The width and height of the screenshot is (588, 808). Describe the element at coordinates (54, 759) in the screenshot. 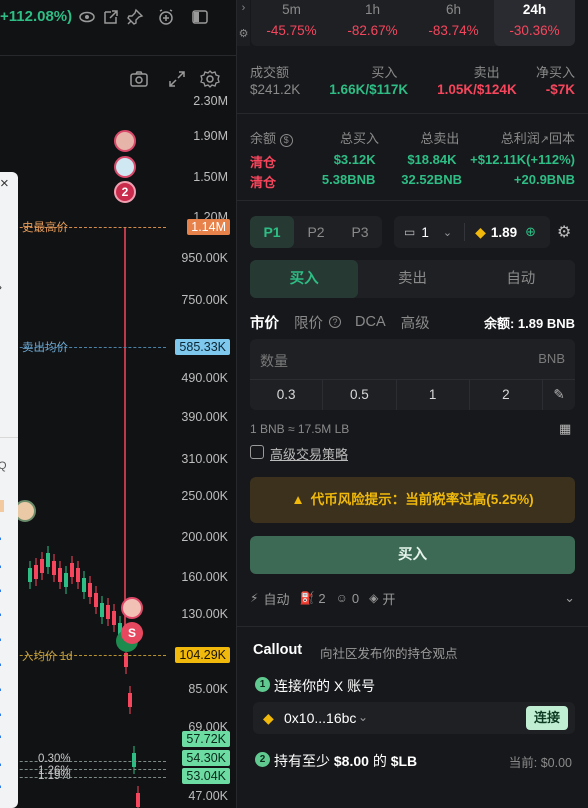

I see `pct-mark: 0.30%` at that location.